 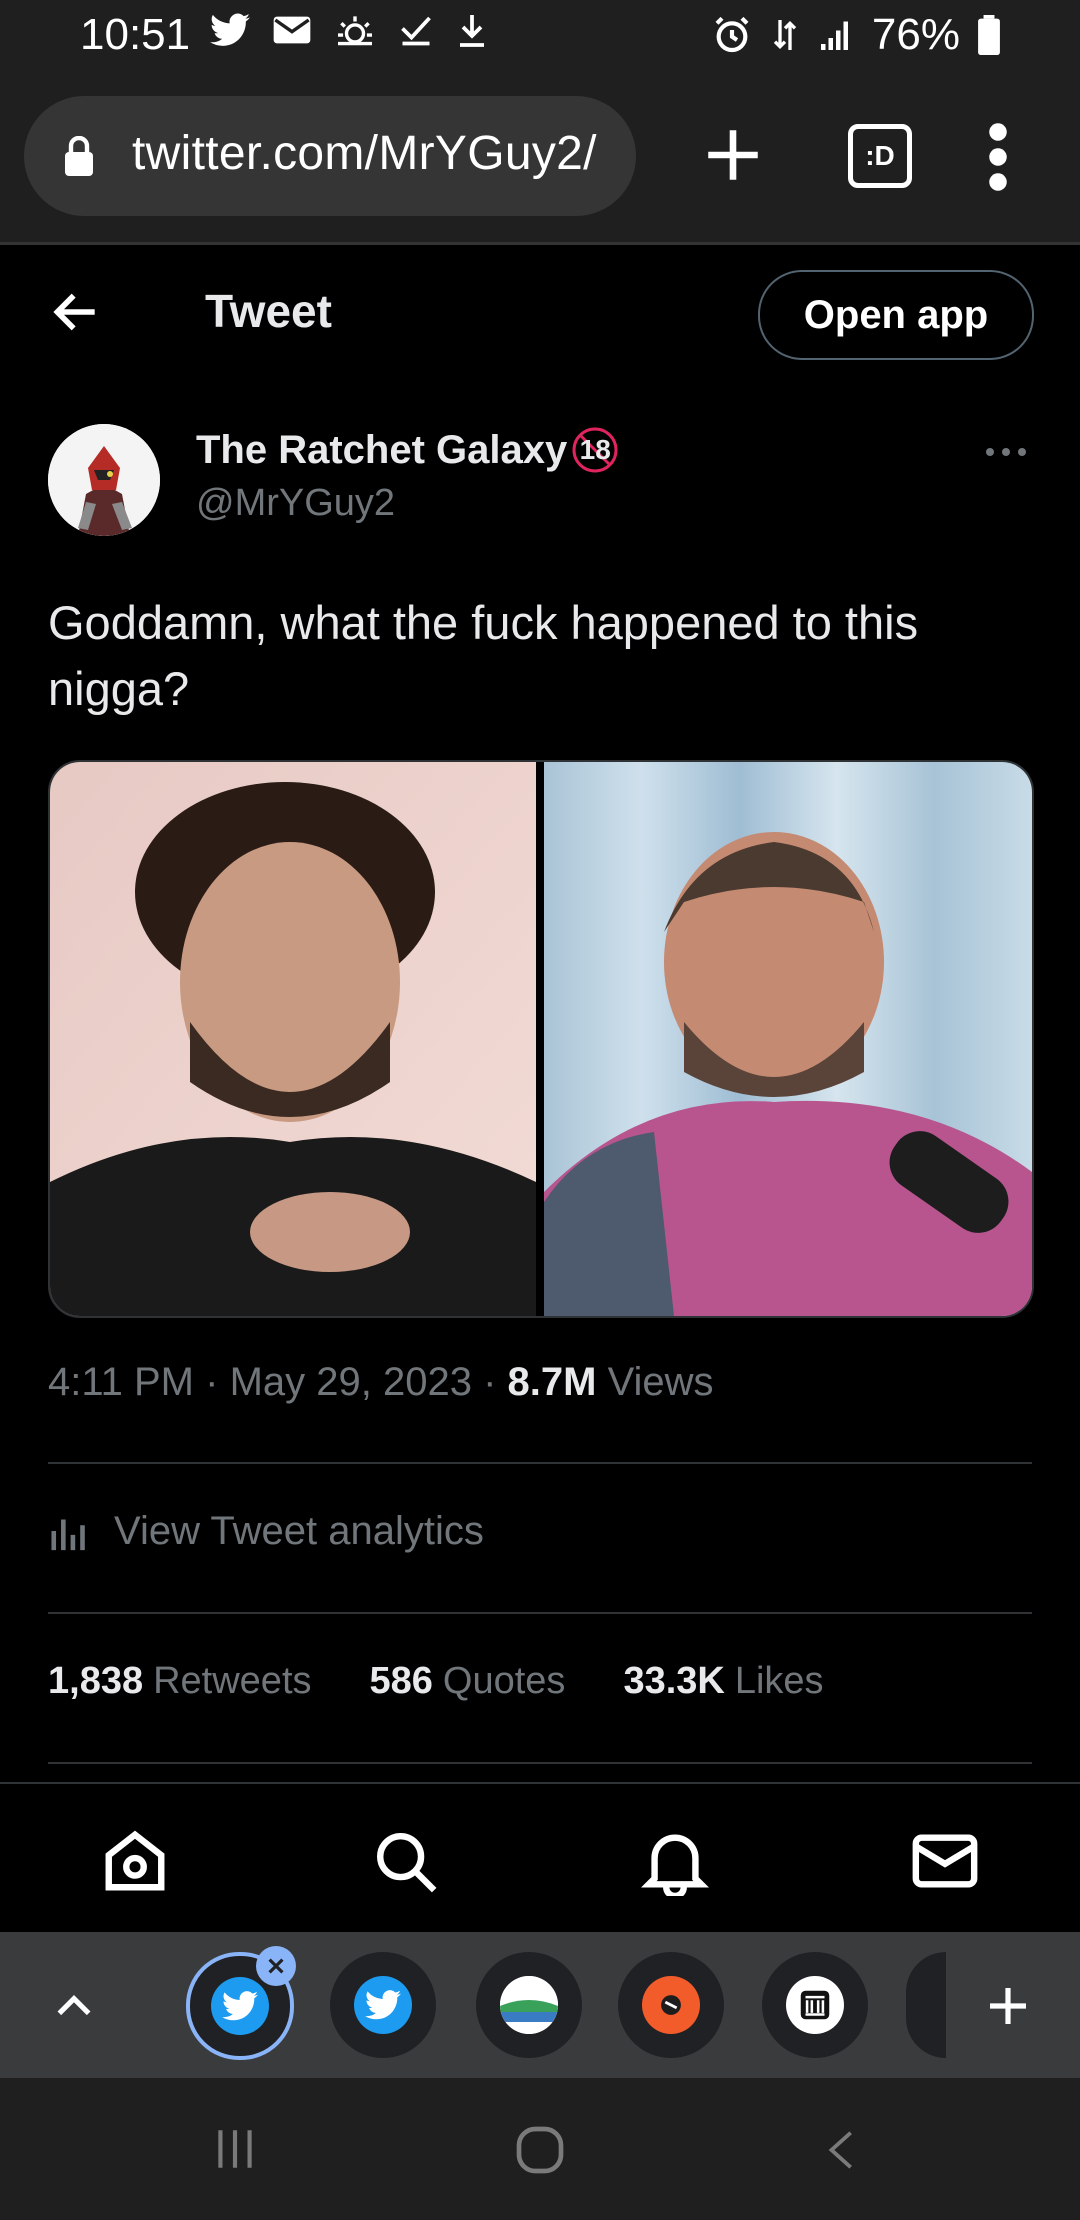 I want to click on retweets-count: 1,838, so click(x=96, y=1681).